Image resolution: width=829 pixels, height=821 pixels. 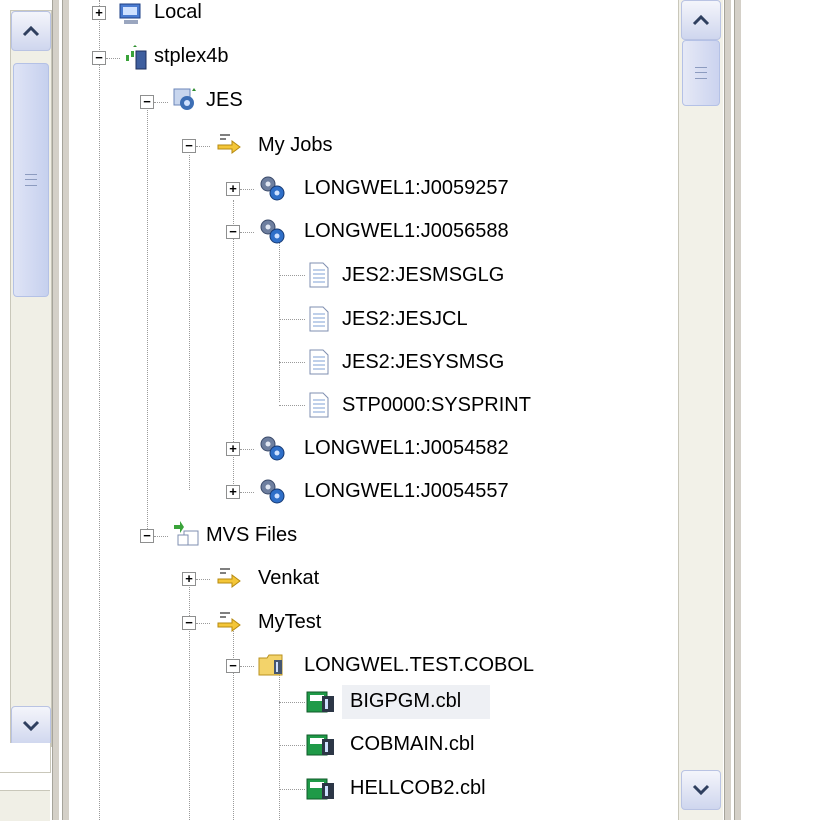 I want to click on tree-node-mvs-files: − MVS Files, so click(x=371, y=536).